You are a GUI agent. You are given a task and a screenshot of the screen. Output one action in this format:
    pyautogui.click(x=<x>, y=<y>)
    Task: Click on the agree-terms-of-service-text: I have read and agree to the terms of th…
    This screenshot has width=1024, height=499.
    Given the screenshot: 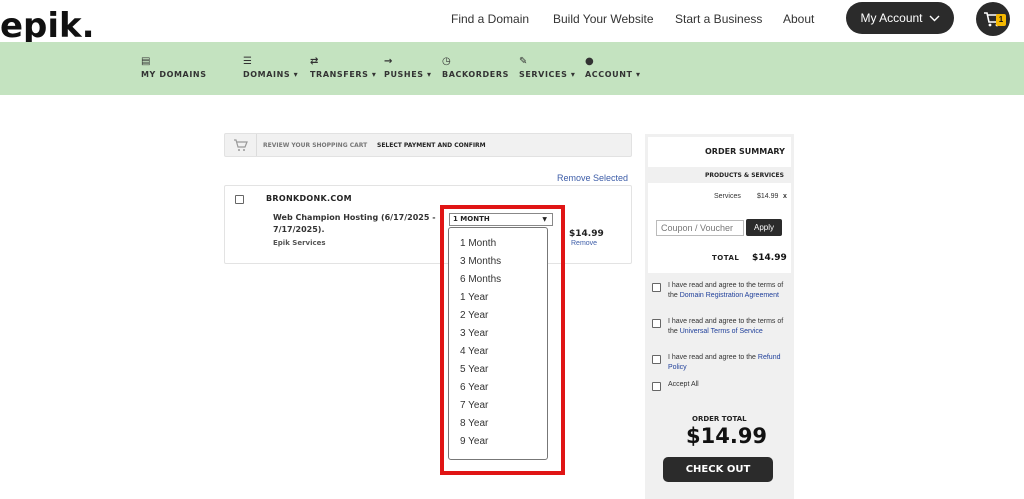 What is the action you would take?
    pyautogui.click(x=726, y=327)
    